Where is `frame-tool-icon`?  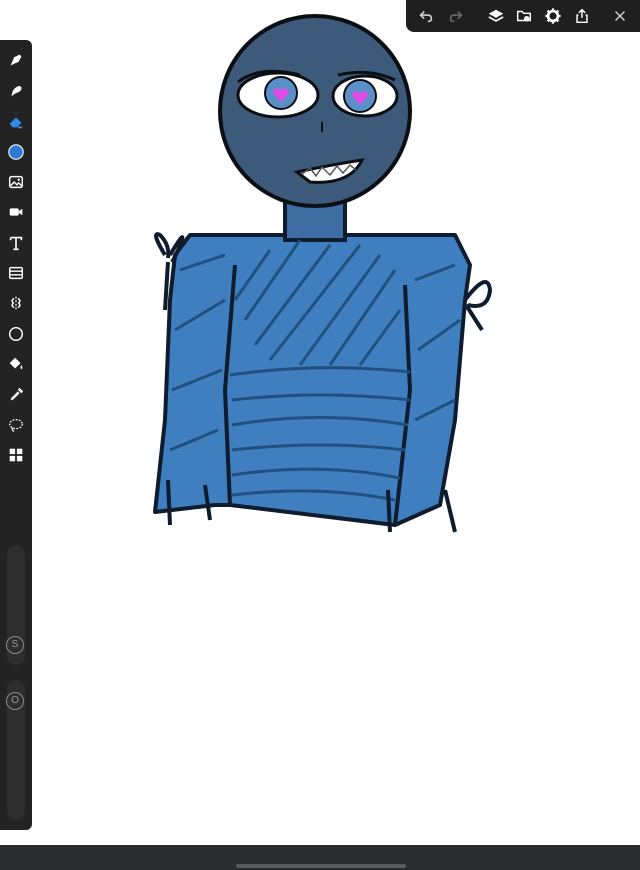
frame-tool-icon is located at coordinates (16, 273).